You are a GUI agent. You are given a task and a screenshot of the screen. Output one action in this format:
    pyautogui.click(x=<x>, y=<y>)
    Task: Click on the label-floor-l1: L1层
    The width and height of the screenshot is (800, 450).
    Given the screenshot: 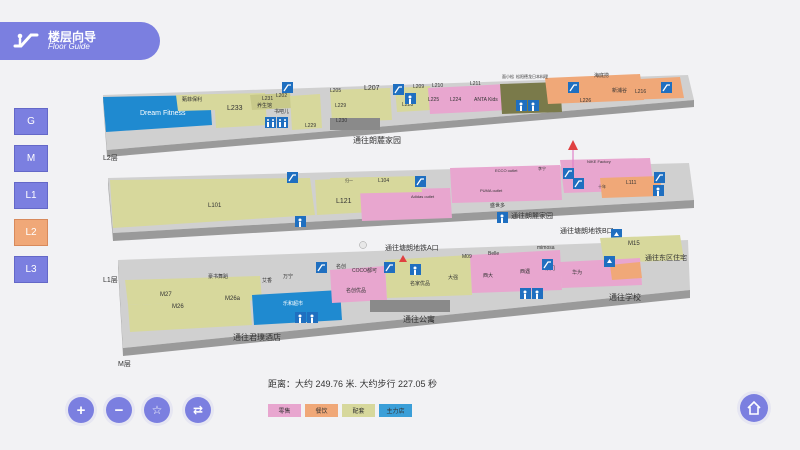 What is the action you would take?
    pyautogui.click(x=110, y=280)
    